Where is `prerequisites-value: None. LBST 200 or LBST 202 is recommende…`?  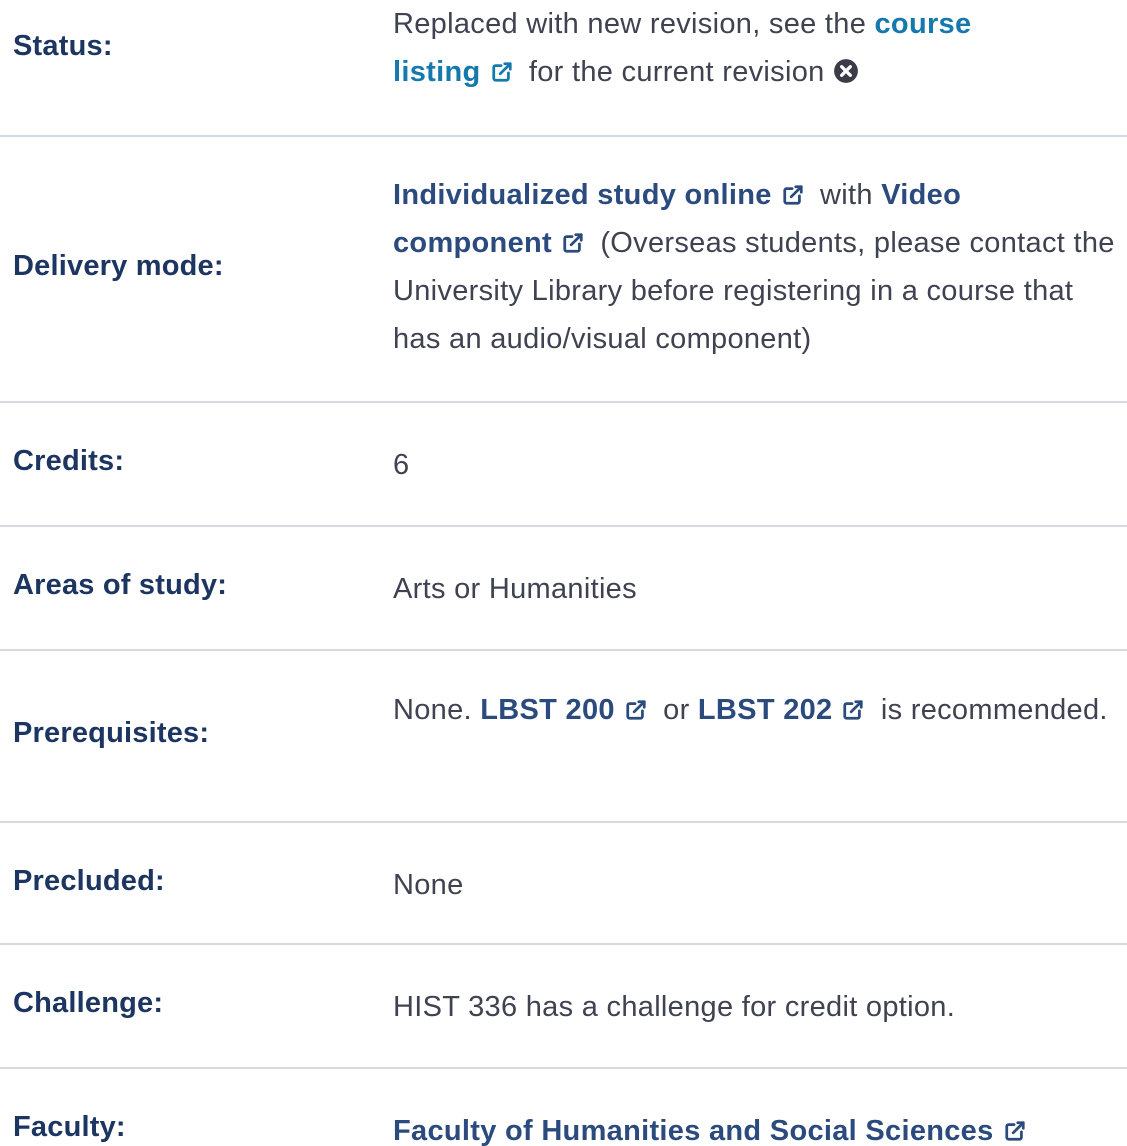 prerequisites-value: None. LBST 200 or LBST 202 is recommende… is located at coordinates (760, 710).